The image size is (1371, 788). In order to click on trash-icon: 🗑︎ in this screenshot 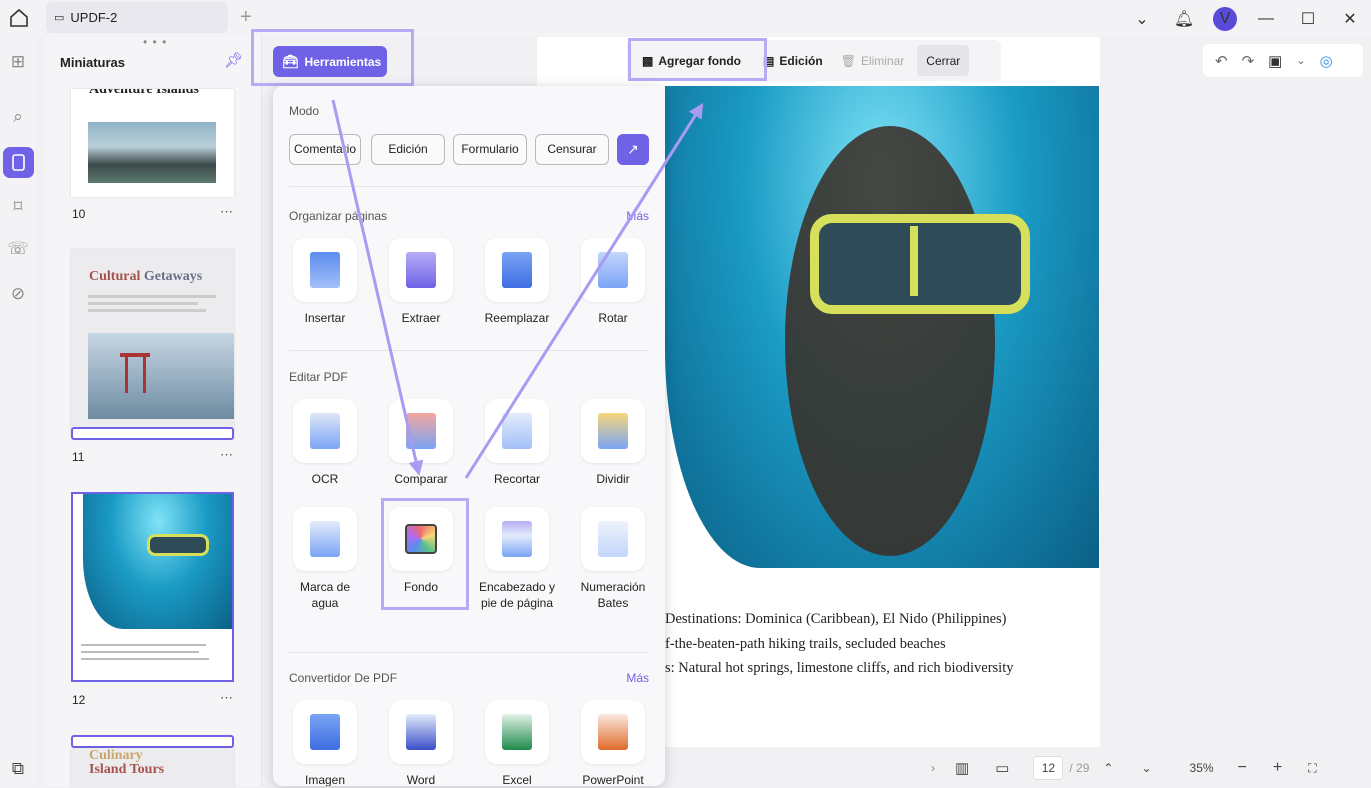, I will do `click(848, 60)`.